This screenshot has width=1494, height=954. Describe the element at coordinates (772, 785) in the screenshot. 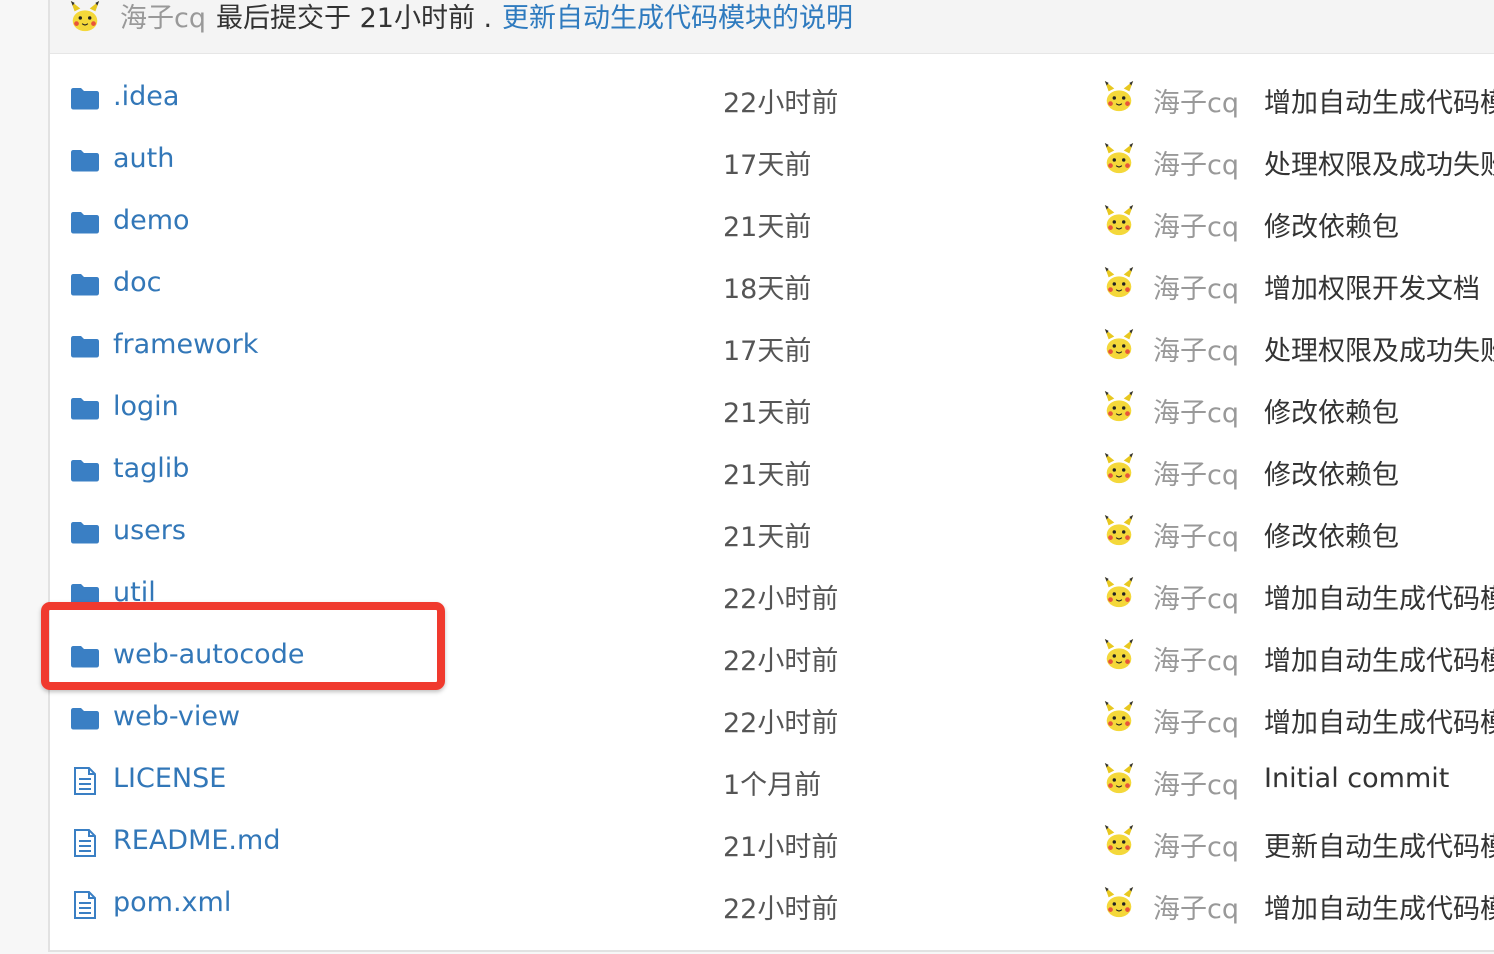

I see `file-updated-time: 1个月前` at that location.